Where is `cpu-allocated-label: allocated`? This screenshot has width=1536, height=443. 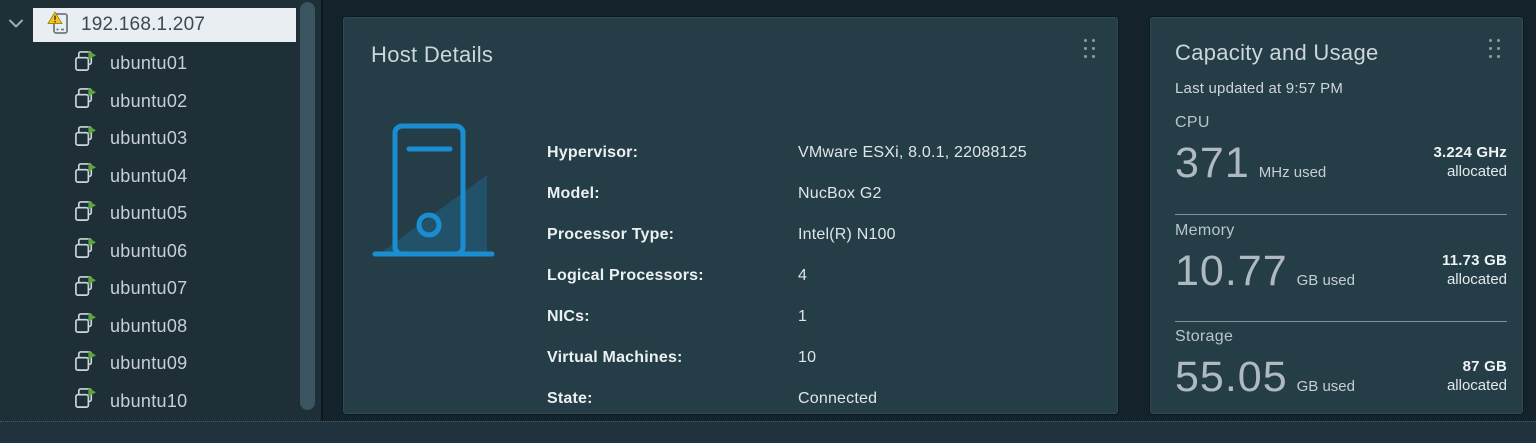
cpu-allocated-label: allocated is located at coordinates (1476, 171).